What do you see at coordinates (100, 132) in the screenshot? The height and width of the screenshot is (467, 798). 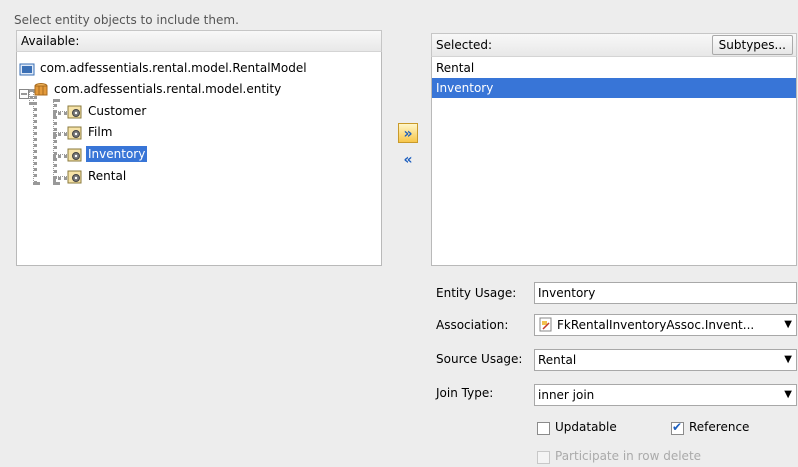 I see `tree-item-label: Film` at bounding box center [100, 132].